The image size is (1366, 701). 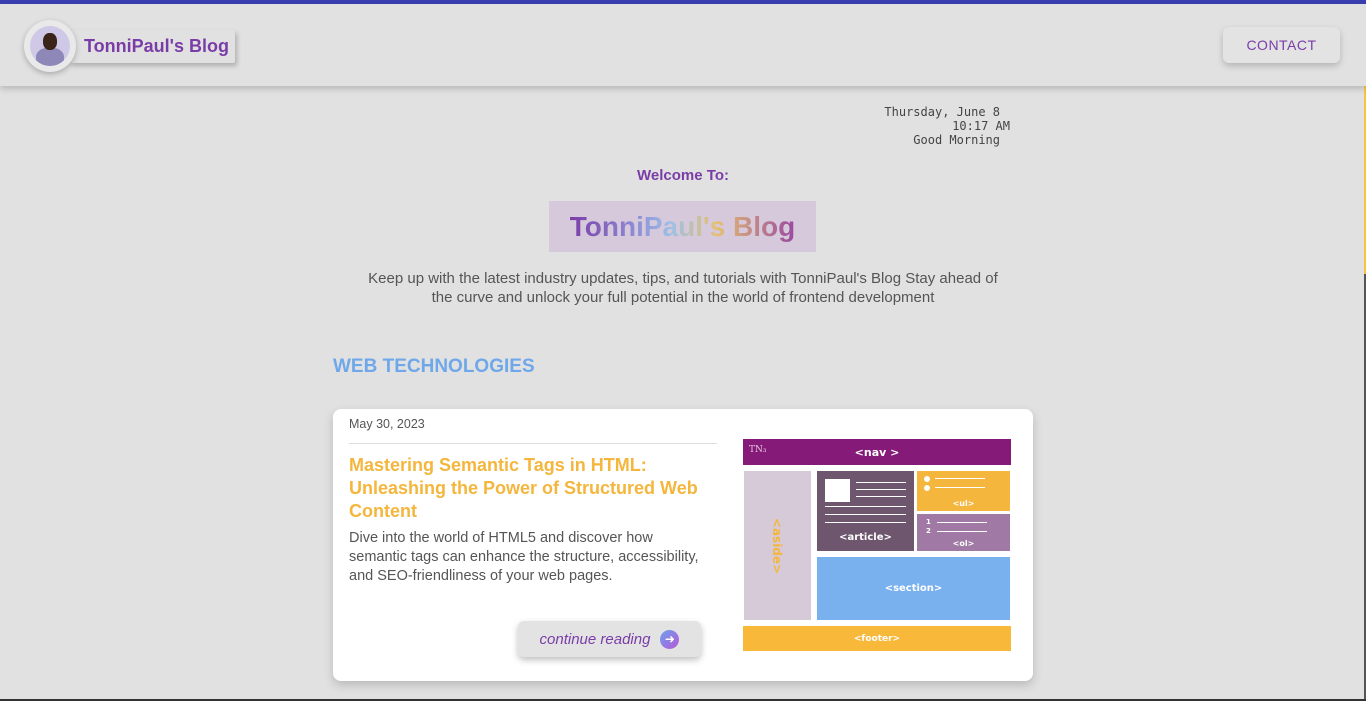 I want to click on diagram-section-label: <section>, so click(x=913, y=588).